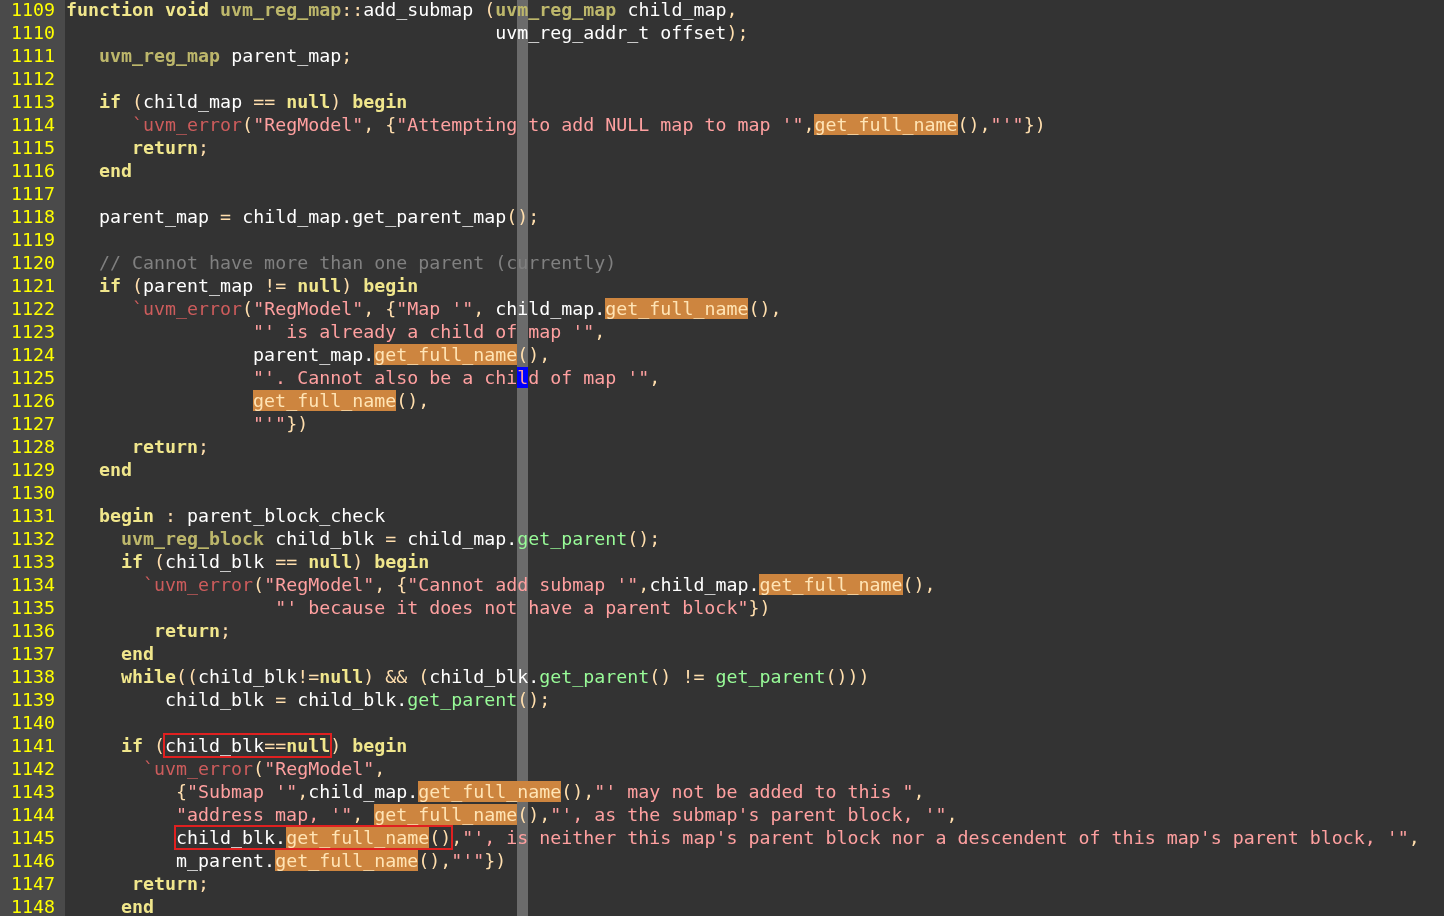 This screenshot has width=1444, height=916. What do you see at coordinates (32, 768) in the screenshot?
I see `line-number: 1142` at bounding box center [32, 768].